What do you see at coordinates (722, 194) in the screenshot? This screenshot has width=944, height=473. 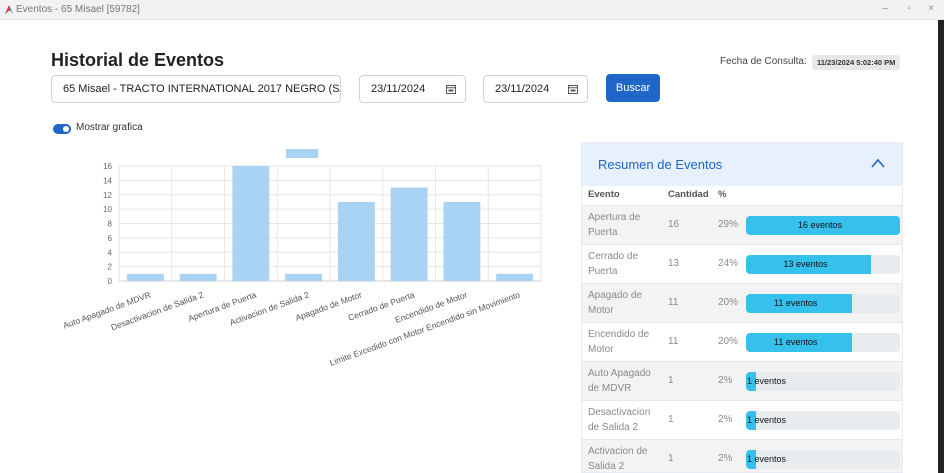 I see `column-header-pct: %` at bounding box center [722, 194].